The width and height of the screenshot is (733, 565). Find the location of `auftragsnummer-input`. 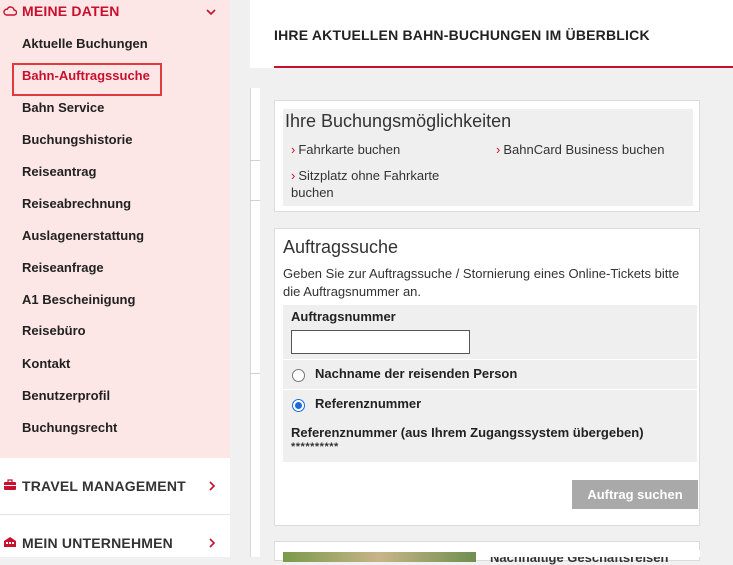

auftragsnummer-input is located at coordinates (380, 342).